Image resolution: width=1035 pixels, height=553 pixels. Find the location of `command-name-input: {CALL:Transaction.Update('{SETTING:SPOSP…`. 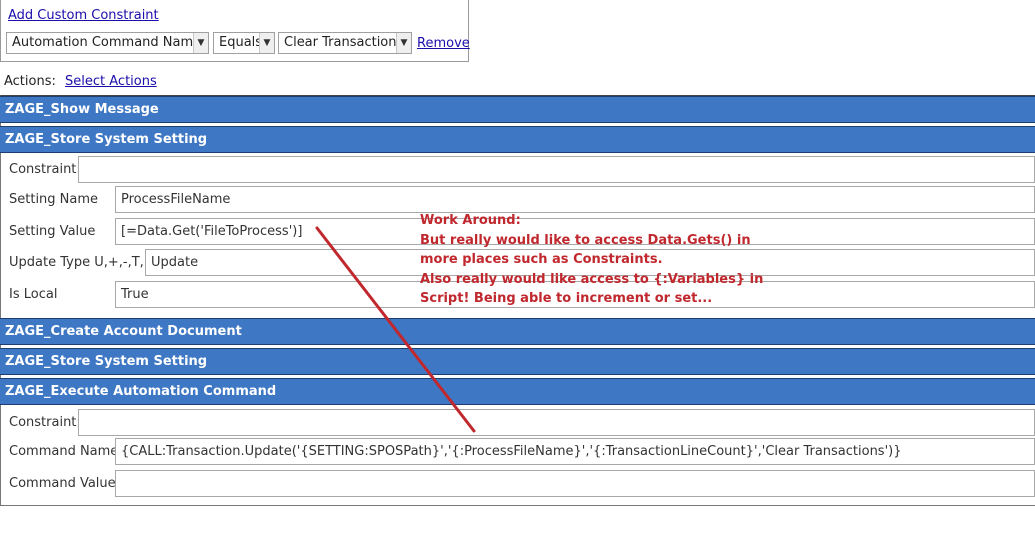

command-name-input: {CALL:Transaction.Update('{SETTING:SPOSP… is located at coordinates (575, 451).